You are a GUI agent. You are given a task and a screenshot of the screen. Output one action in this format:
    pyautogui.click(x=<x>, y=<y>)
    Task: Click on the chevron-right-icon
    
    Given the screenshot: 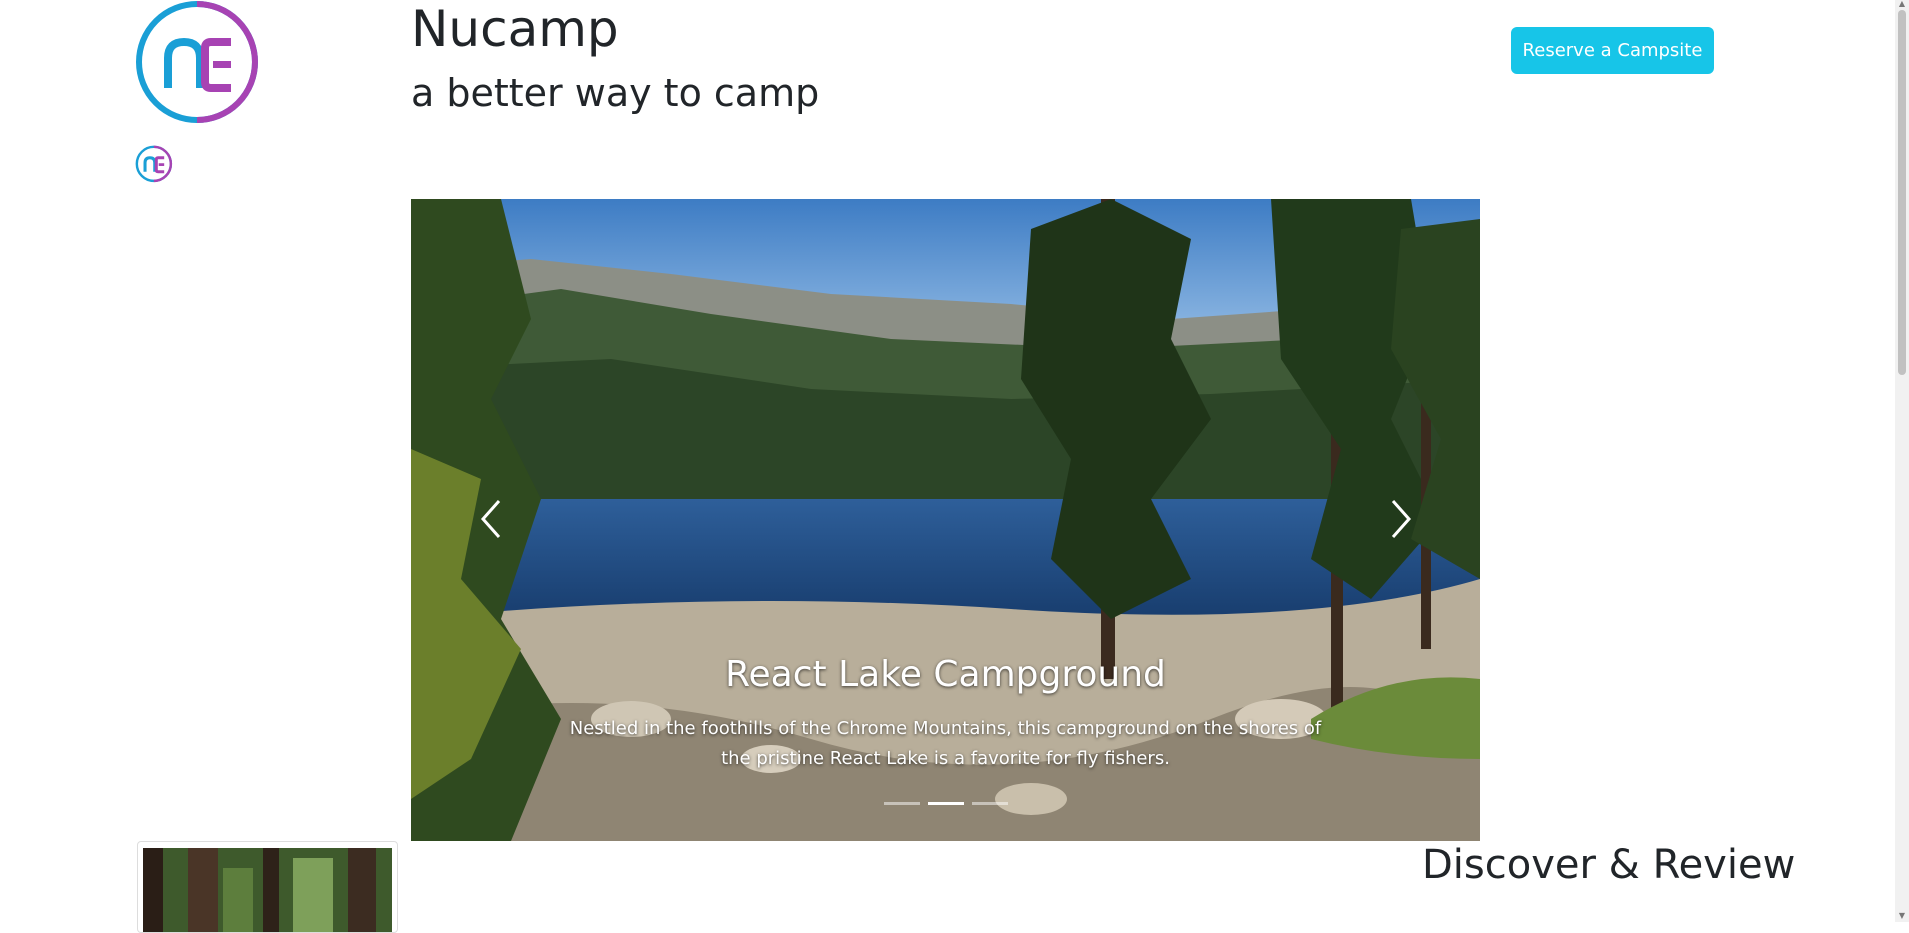 What is the action you would take?
    pyautogui.click(x=1401, y=519)
    